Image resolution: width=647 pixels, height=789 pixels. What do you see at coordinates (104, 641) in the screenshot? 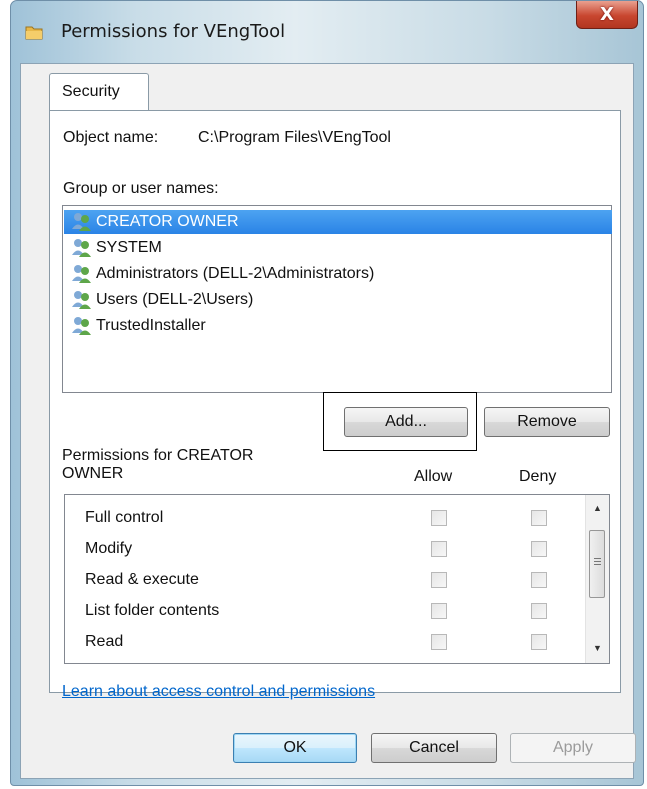
I see `permission-name: Read` at bounding box center [104, 641].